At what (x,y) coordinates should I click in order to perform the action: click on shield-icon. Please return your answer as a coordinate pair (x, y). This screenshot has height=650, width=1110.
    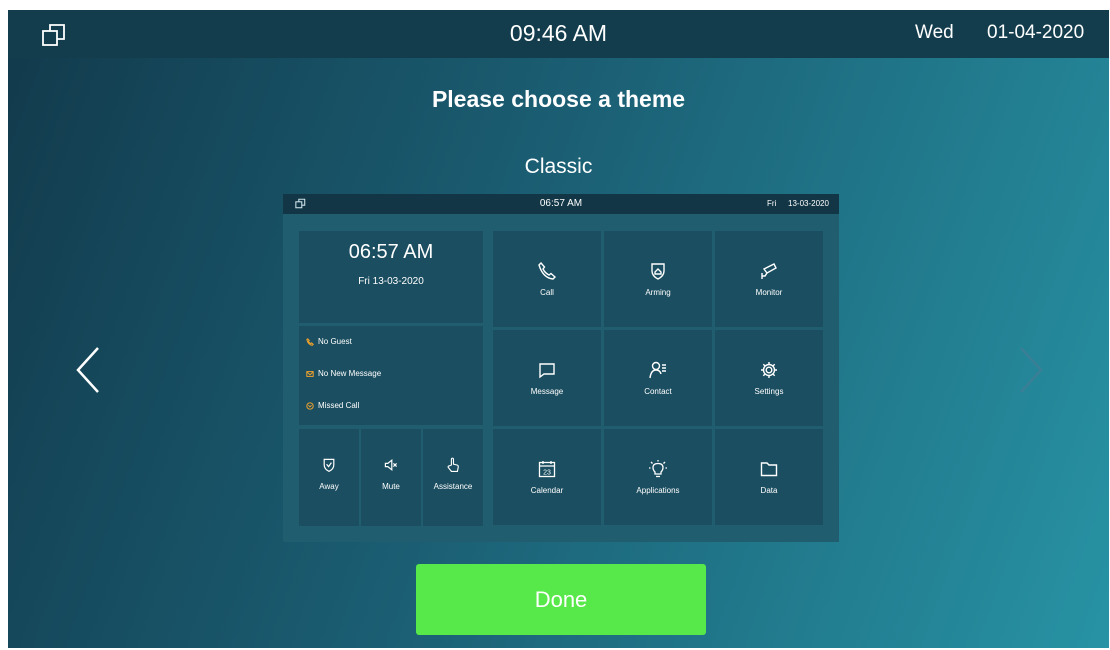
    Looking at the image, I should click on (329, 465).